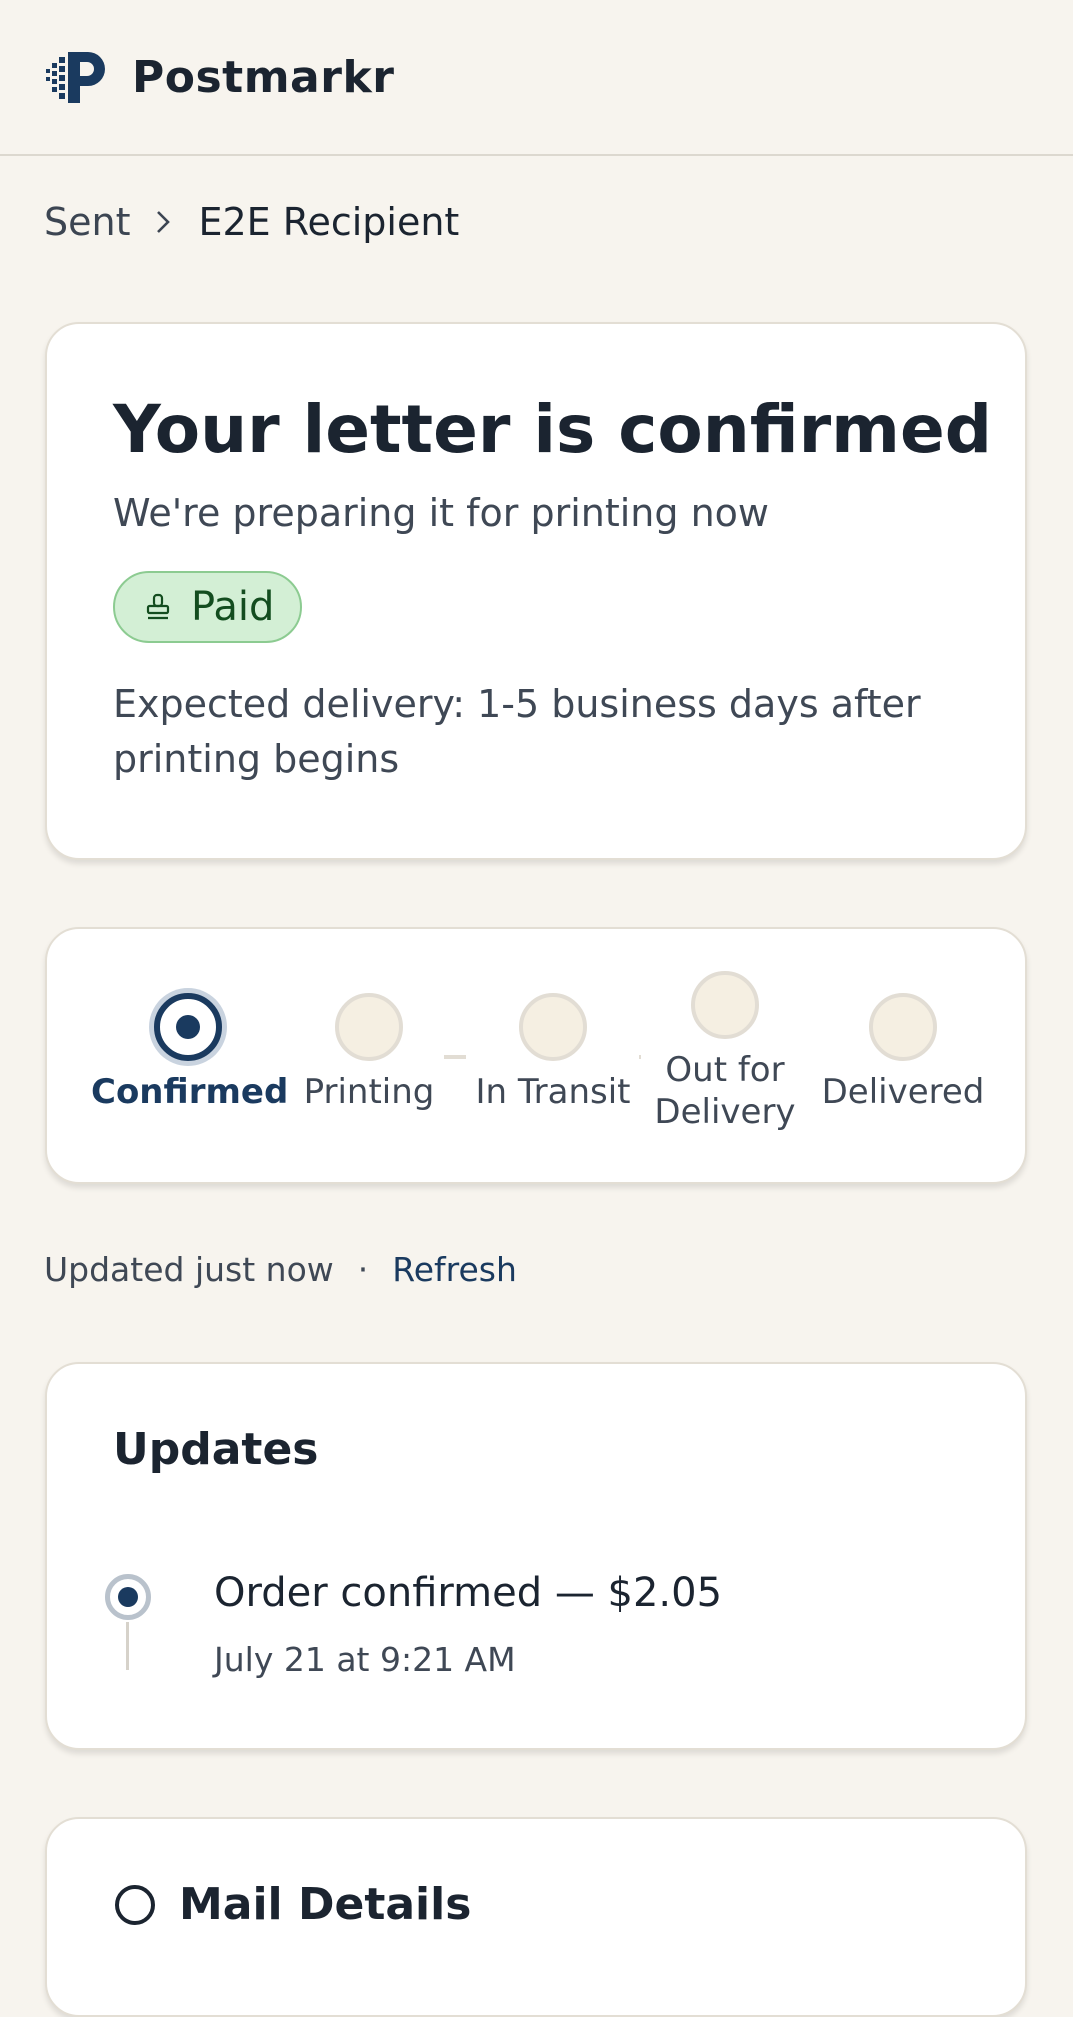 This screenshot has width=1073, height=2017. What do you see at coordinates (455, 1057) in the screenshot?
I see `step-connector` at bounding box center [455, 1057].